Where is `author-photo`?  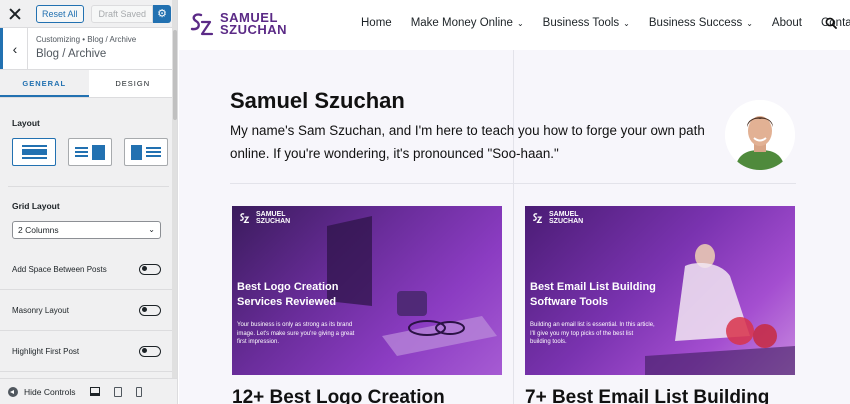 author-photo is located at coordinates (760, 135).